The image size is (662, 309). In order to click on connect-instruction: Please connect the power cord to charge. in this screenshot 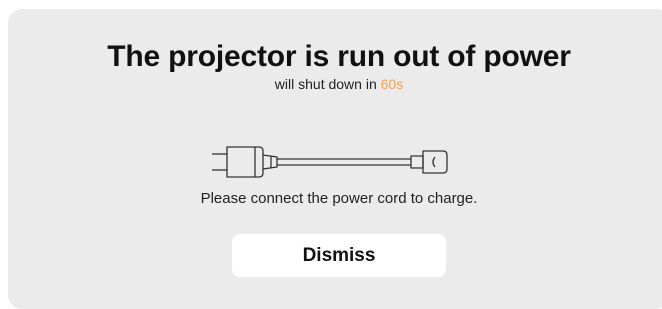, I will do `click(339, 198)`.